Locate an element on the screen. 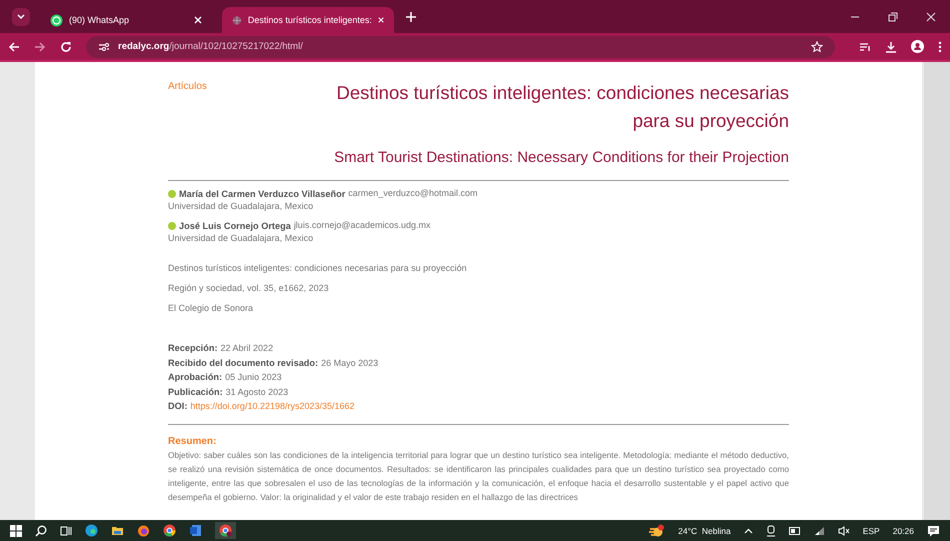 The height and width of the screenshot is (541, 950). close-icon is located at coordinates (931, 17).